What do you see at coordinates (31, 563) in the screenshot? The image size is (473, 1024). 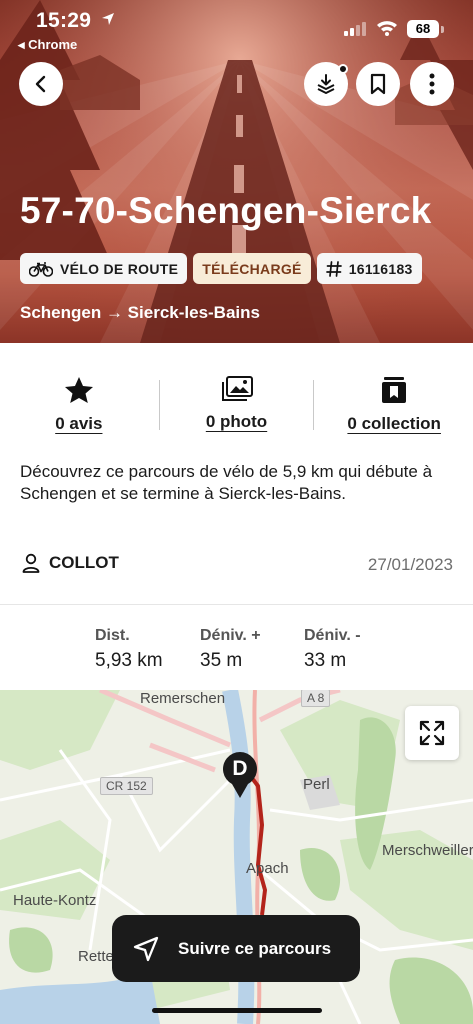 I see `user-icon` at bounding box center [31, 563].